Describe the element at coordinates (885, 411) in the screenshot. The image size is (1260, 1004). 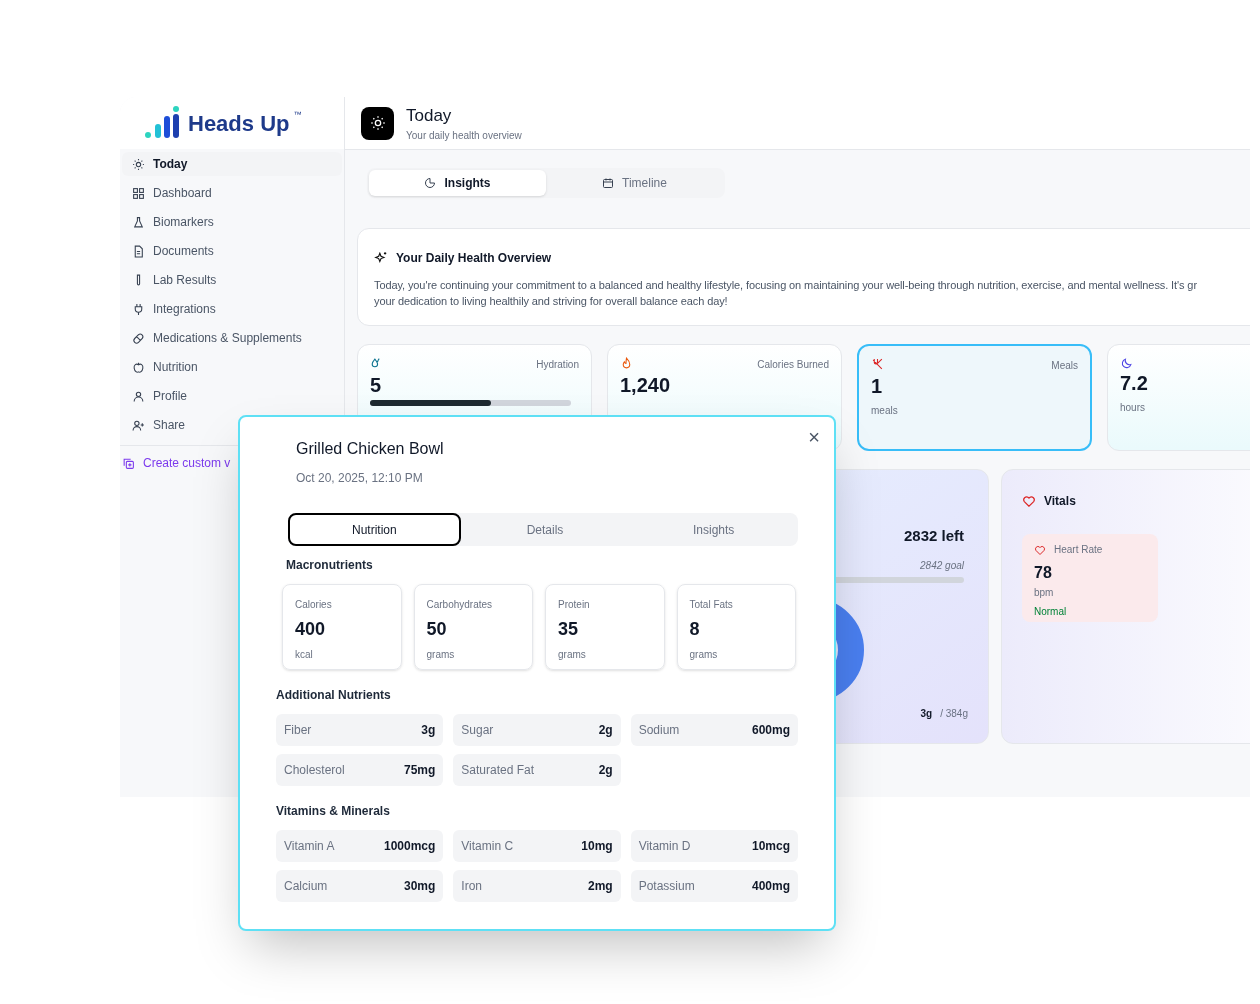
I see `stat-unit: meals` at that location.